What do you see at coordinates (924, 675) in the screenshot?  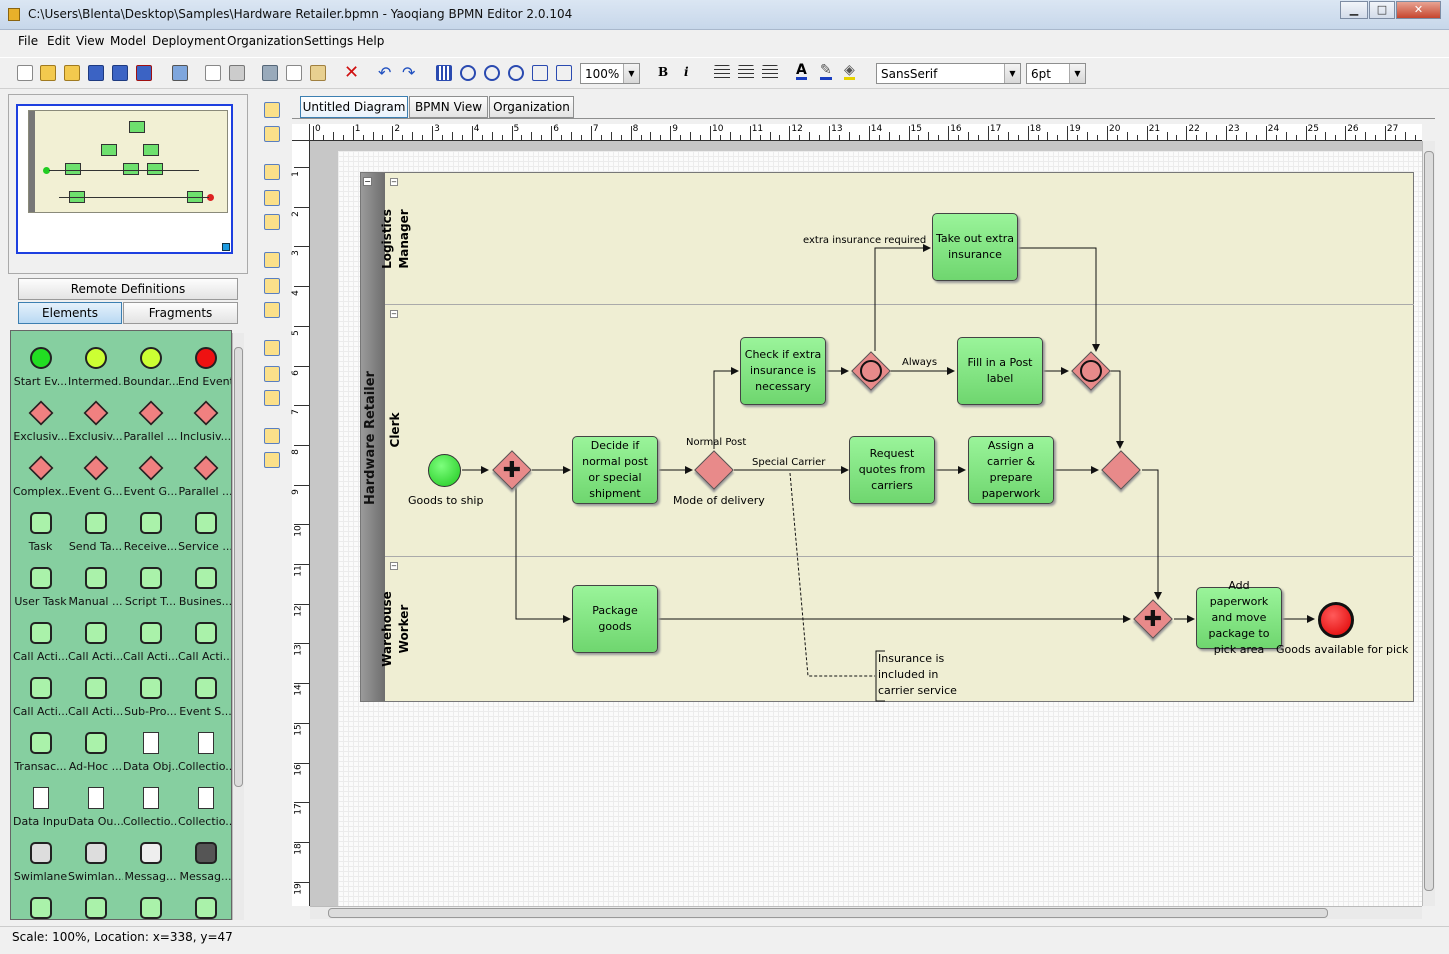 I see `text-annotation: Insurance is included in carrier service` at bounding box center [924, 675].